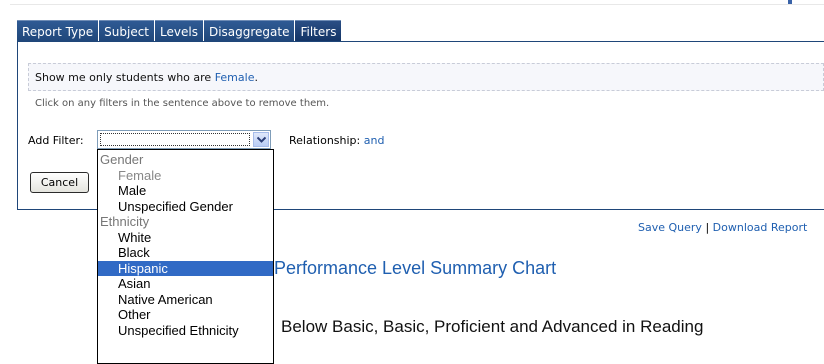 This screenshot has width=824, height=364. I want to click on filter-sentence-suffix: ., so click(256, 77).